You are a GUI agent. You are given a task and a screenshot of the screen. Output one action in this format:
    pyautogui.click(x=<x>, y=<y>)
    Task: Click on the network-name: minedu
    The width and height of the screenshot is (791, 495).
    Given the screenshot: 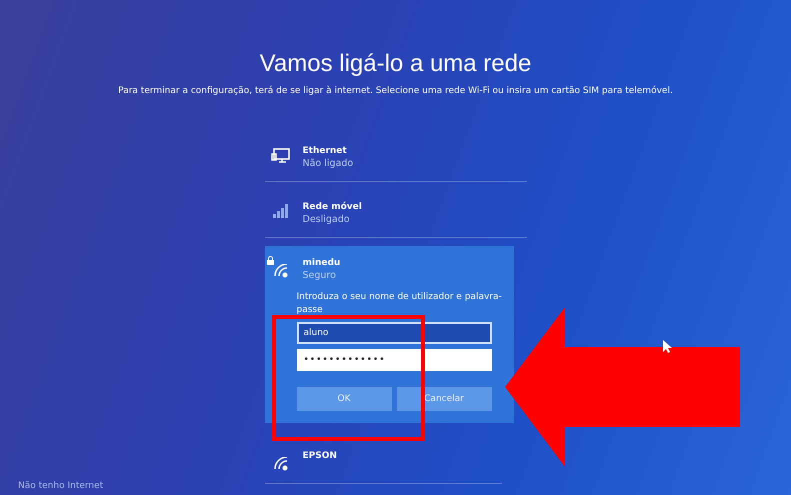 What is the action you would take?
    pyautogui.click(x=321, y=263)
    